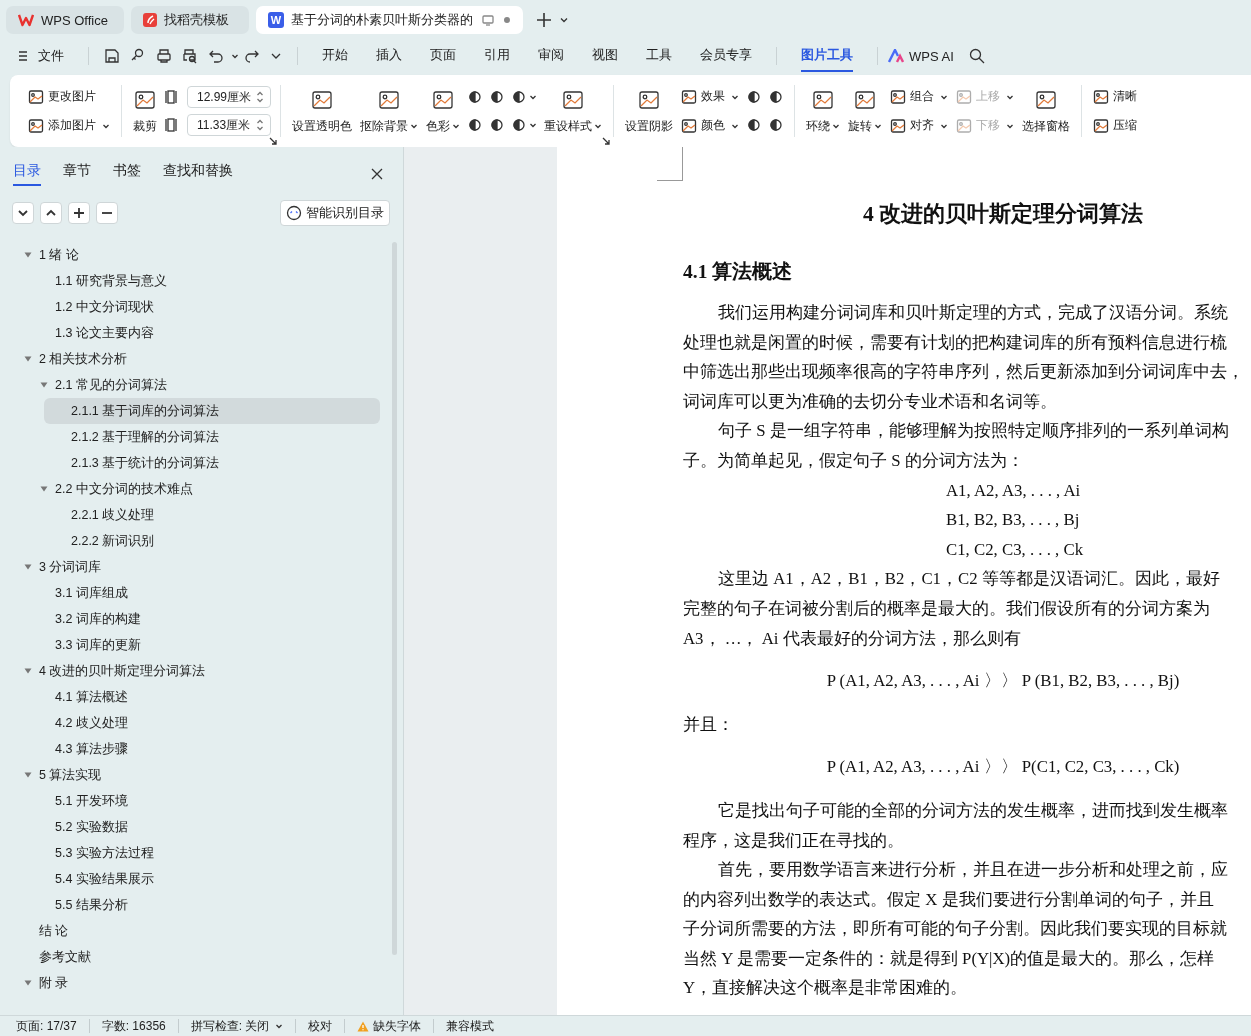  I want to click on expand-up-button, so click(51, 213).